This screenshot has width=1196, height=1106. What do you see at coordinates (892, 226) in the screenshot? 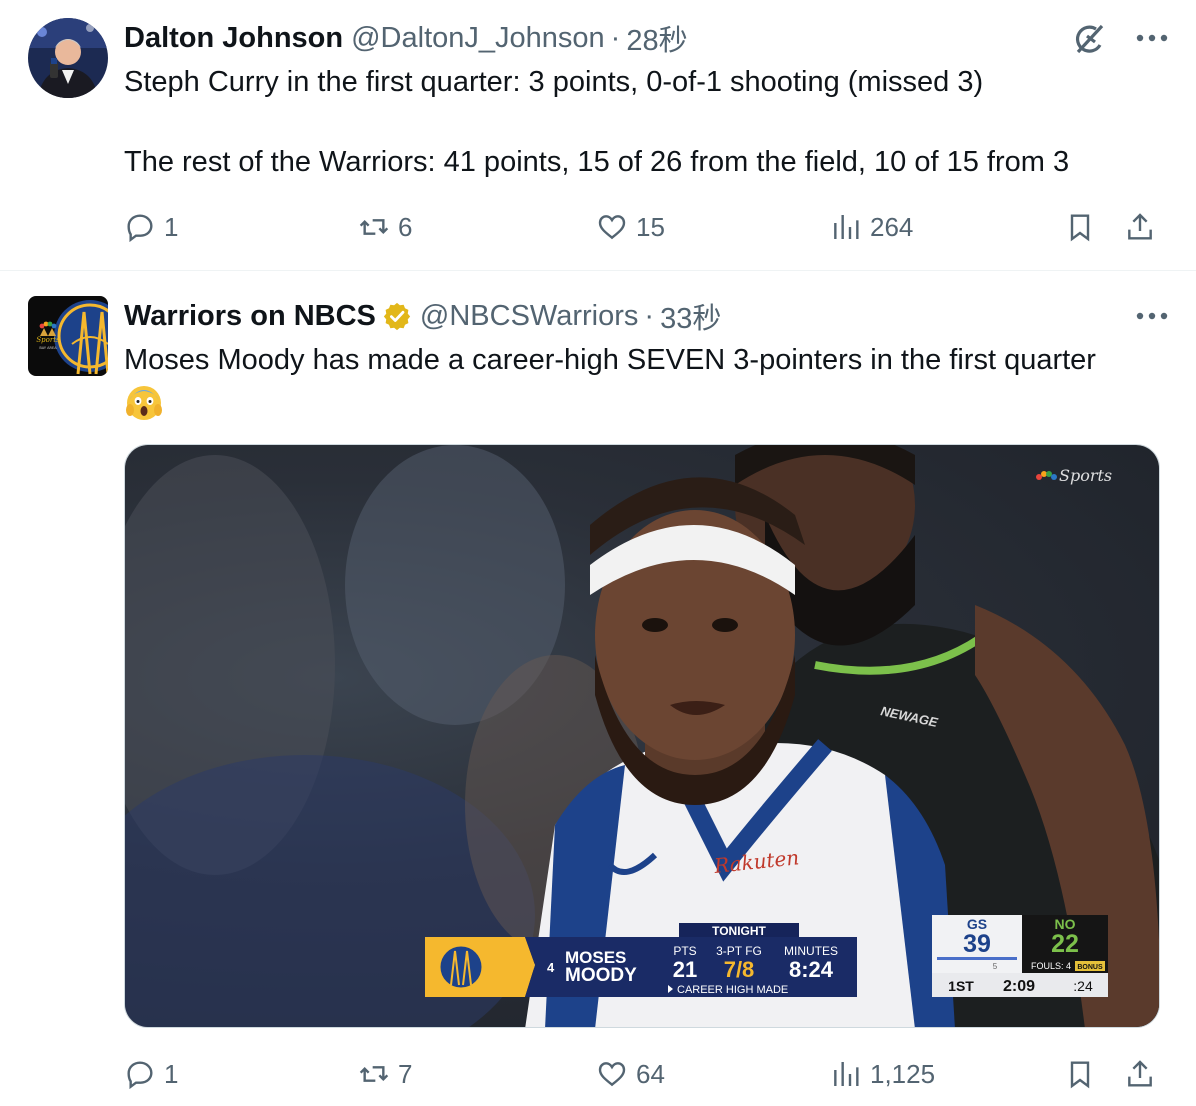
I see `view-count: 264` at bounding box center [892, 226].